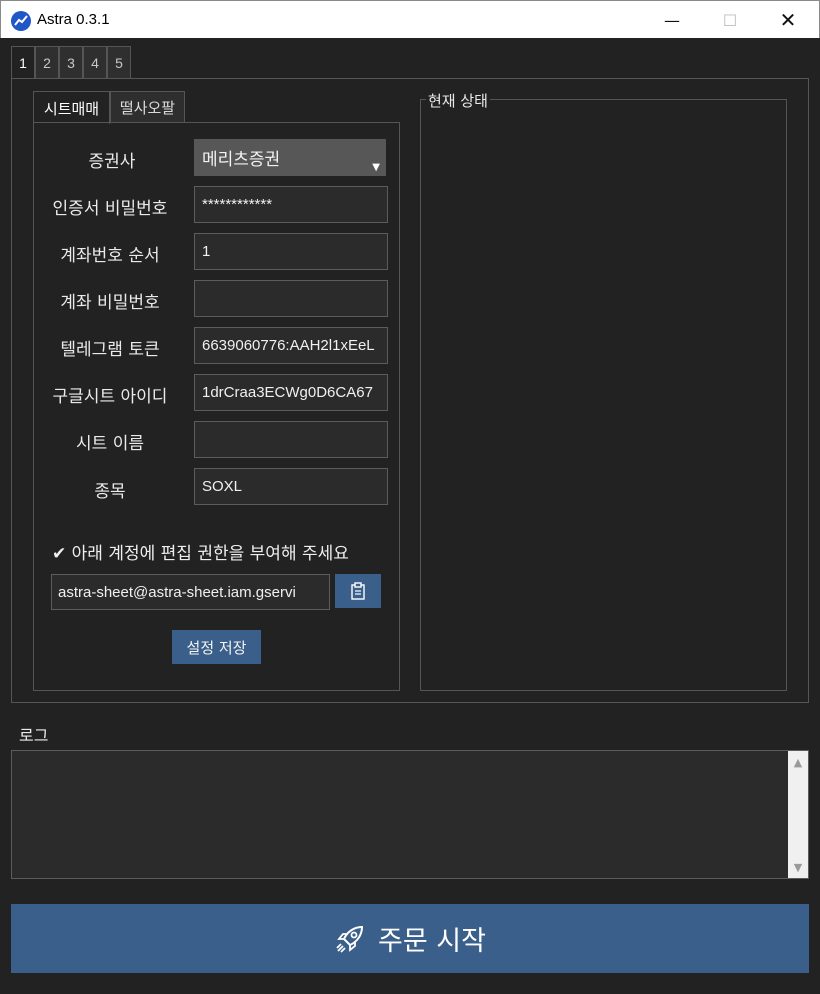 The height and width of the screenshot is (994, 820). Describe the element at coordinates (410, 19) in the screenshot. I see `title-bar: Astra 0.3.1 — ☐ ✕` at that location.